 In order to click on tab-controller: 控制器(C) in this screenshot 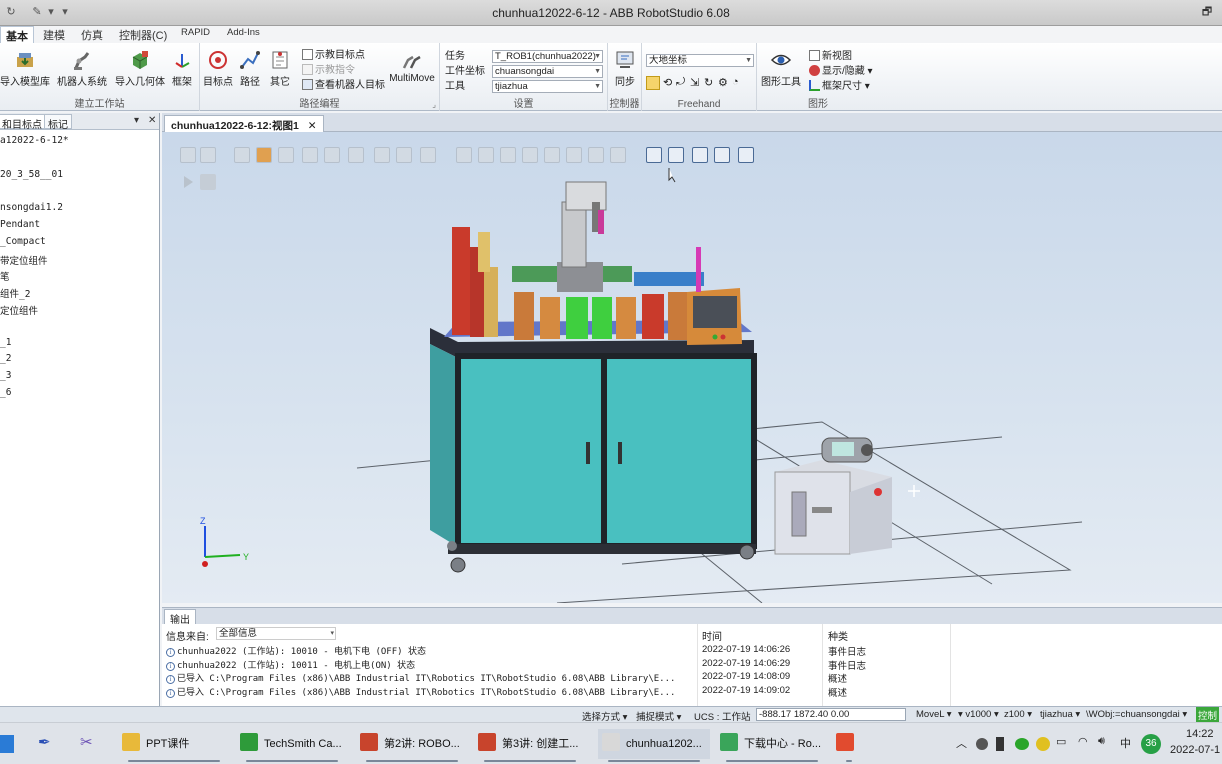, I will do `click(143, 34)`.